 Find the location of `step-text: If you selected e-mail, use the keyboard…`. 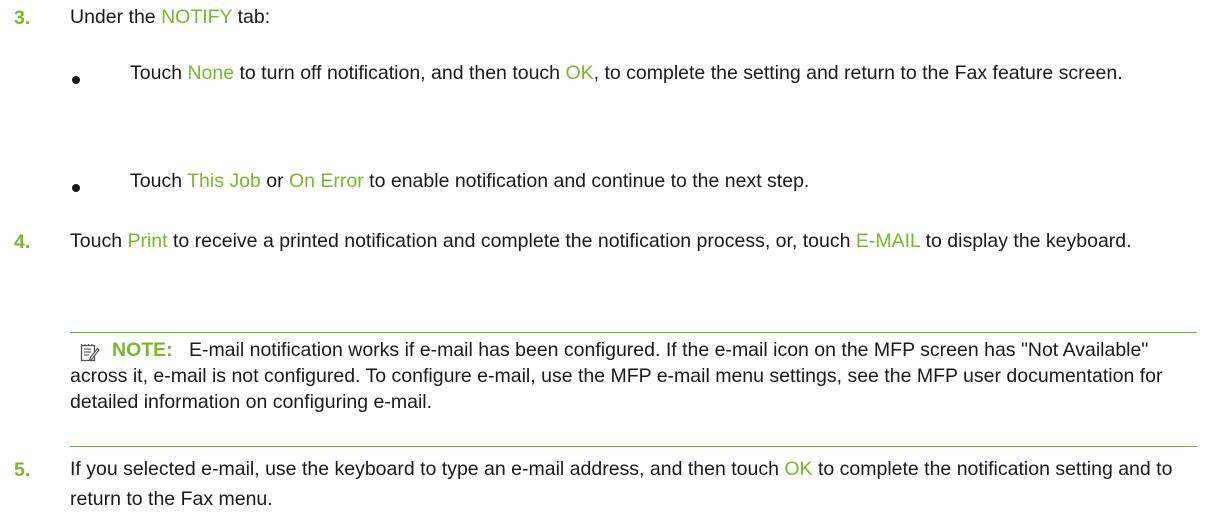

step-text: If you selected e-mail, use the keyboard… is located at coordinates (621, 484).